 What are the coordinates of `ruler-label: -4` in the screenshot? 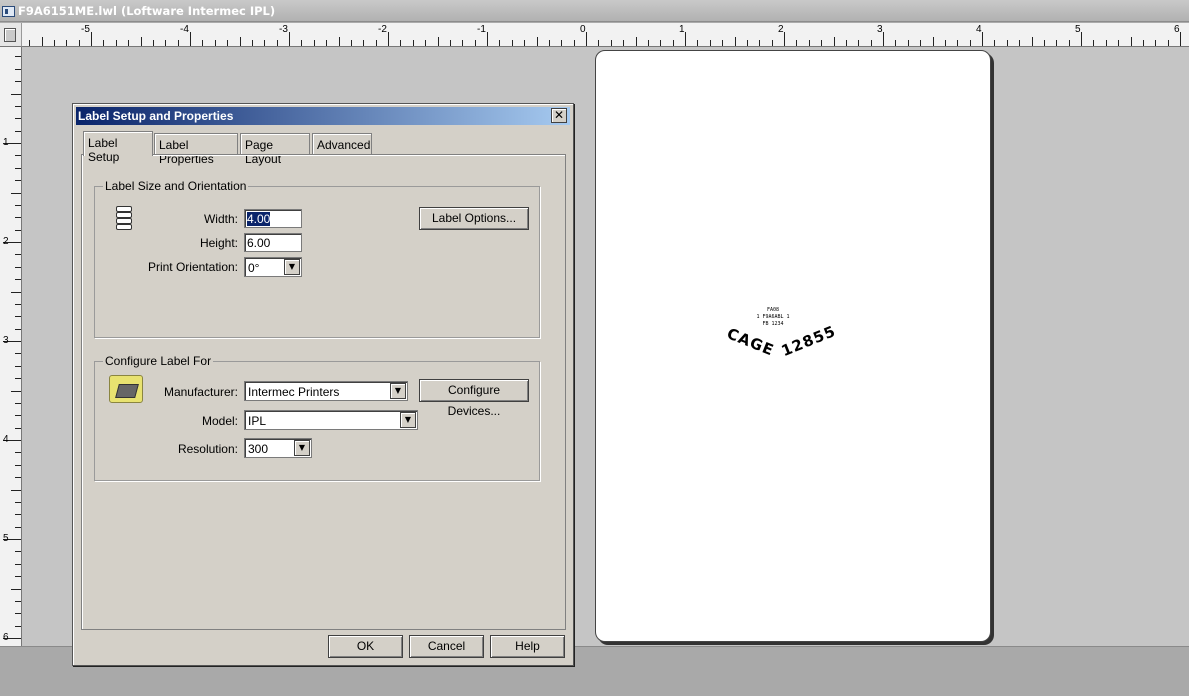 It's located at (184, 29).